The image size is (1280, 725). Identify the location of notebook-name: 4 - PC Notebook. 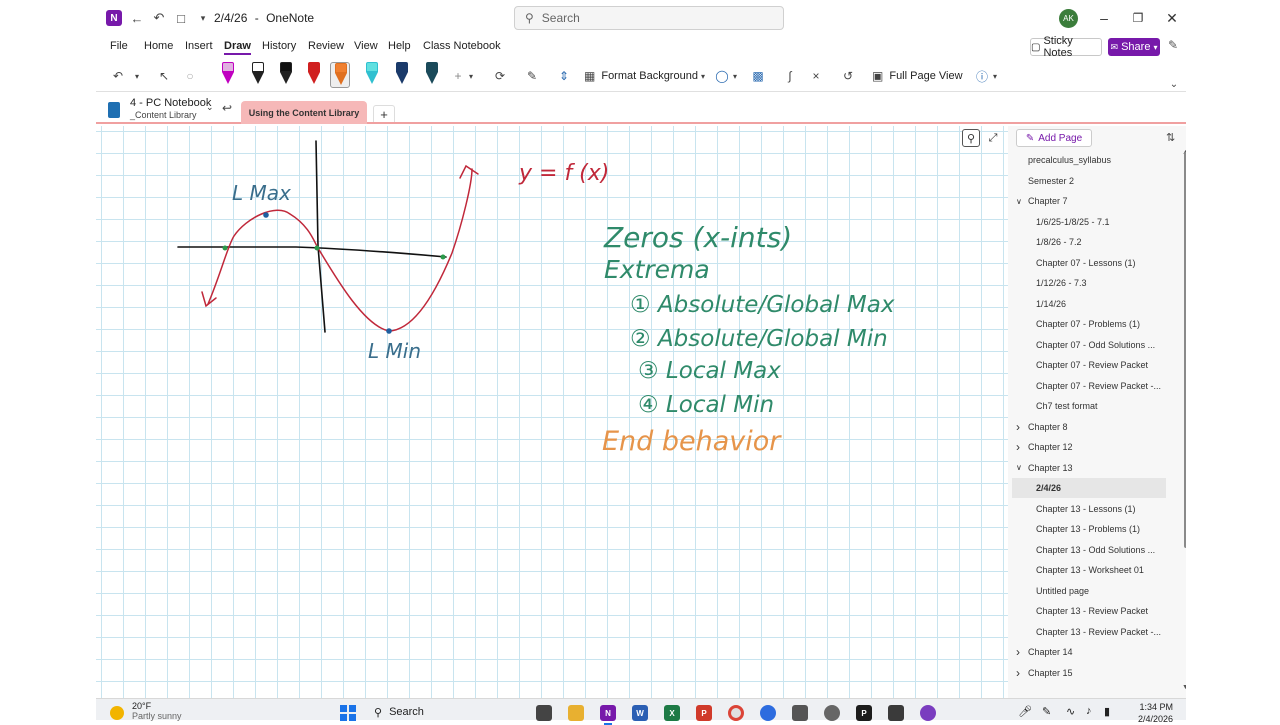
(170, 103).